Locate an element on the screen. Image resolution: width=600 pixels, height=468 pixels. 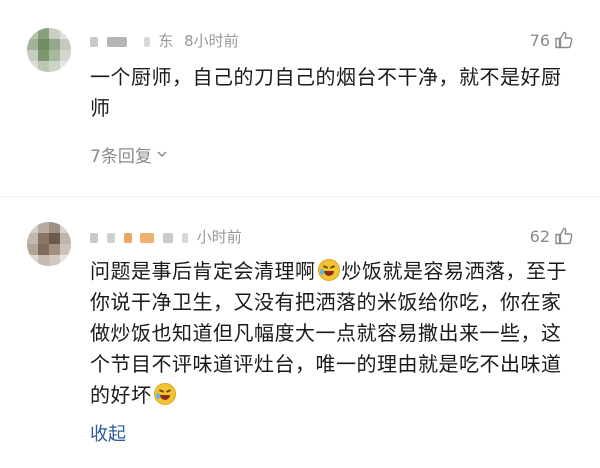
comment-meta: 东 8小时前 is located at coordinates (164, 40).